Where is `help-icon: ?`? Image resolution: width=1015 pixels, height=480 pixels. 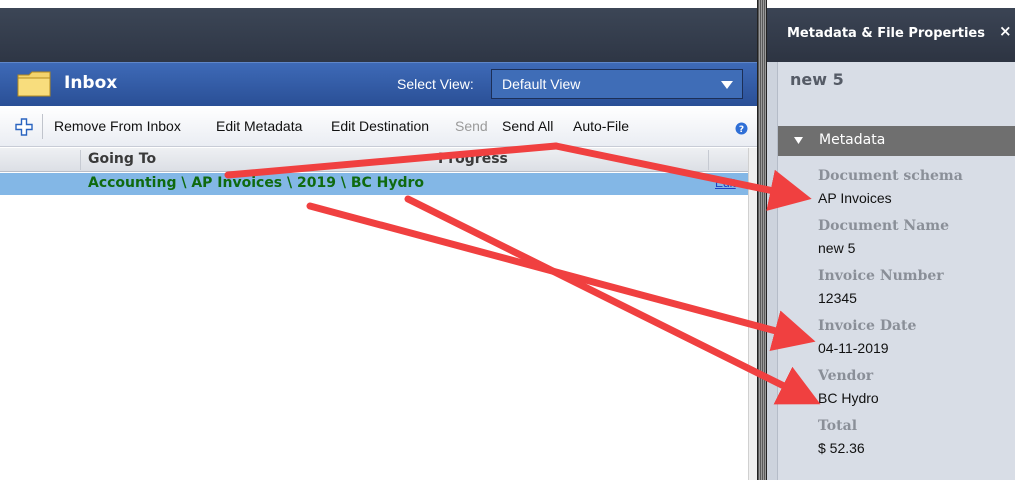 help-icon: ? is located at coordinates (741, 128).